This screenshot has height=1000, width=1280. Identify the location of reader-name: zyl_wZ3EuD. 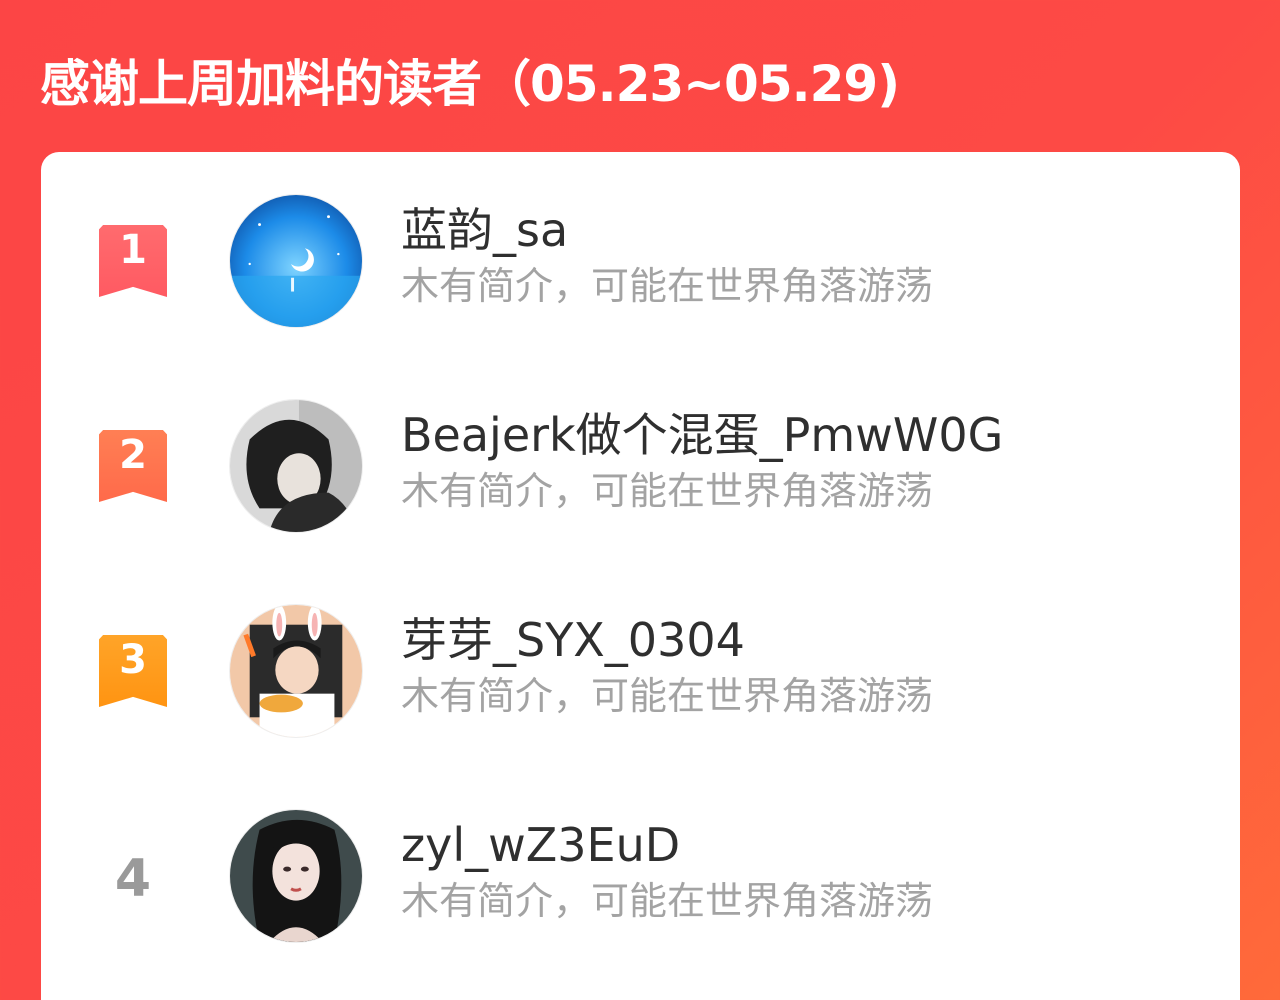
(541, 845).